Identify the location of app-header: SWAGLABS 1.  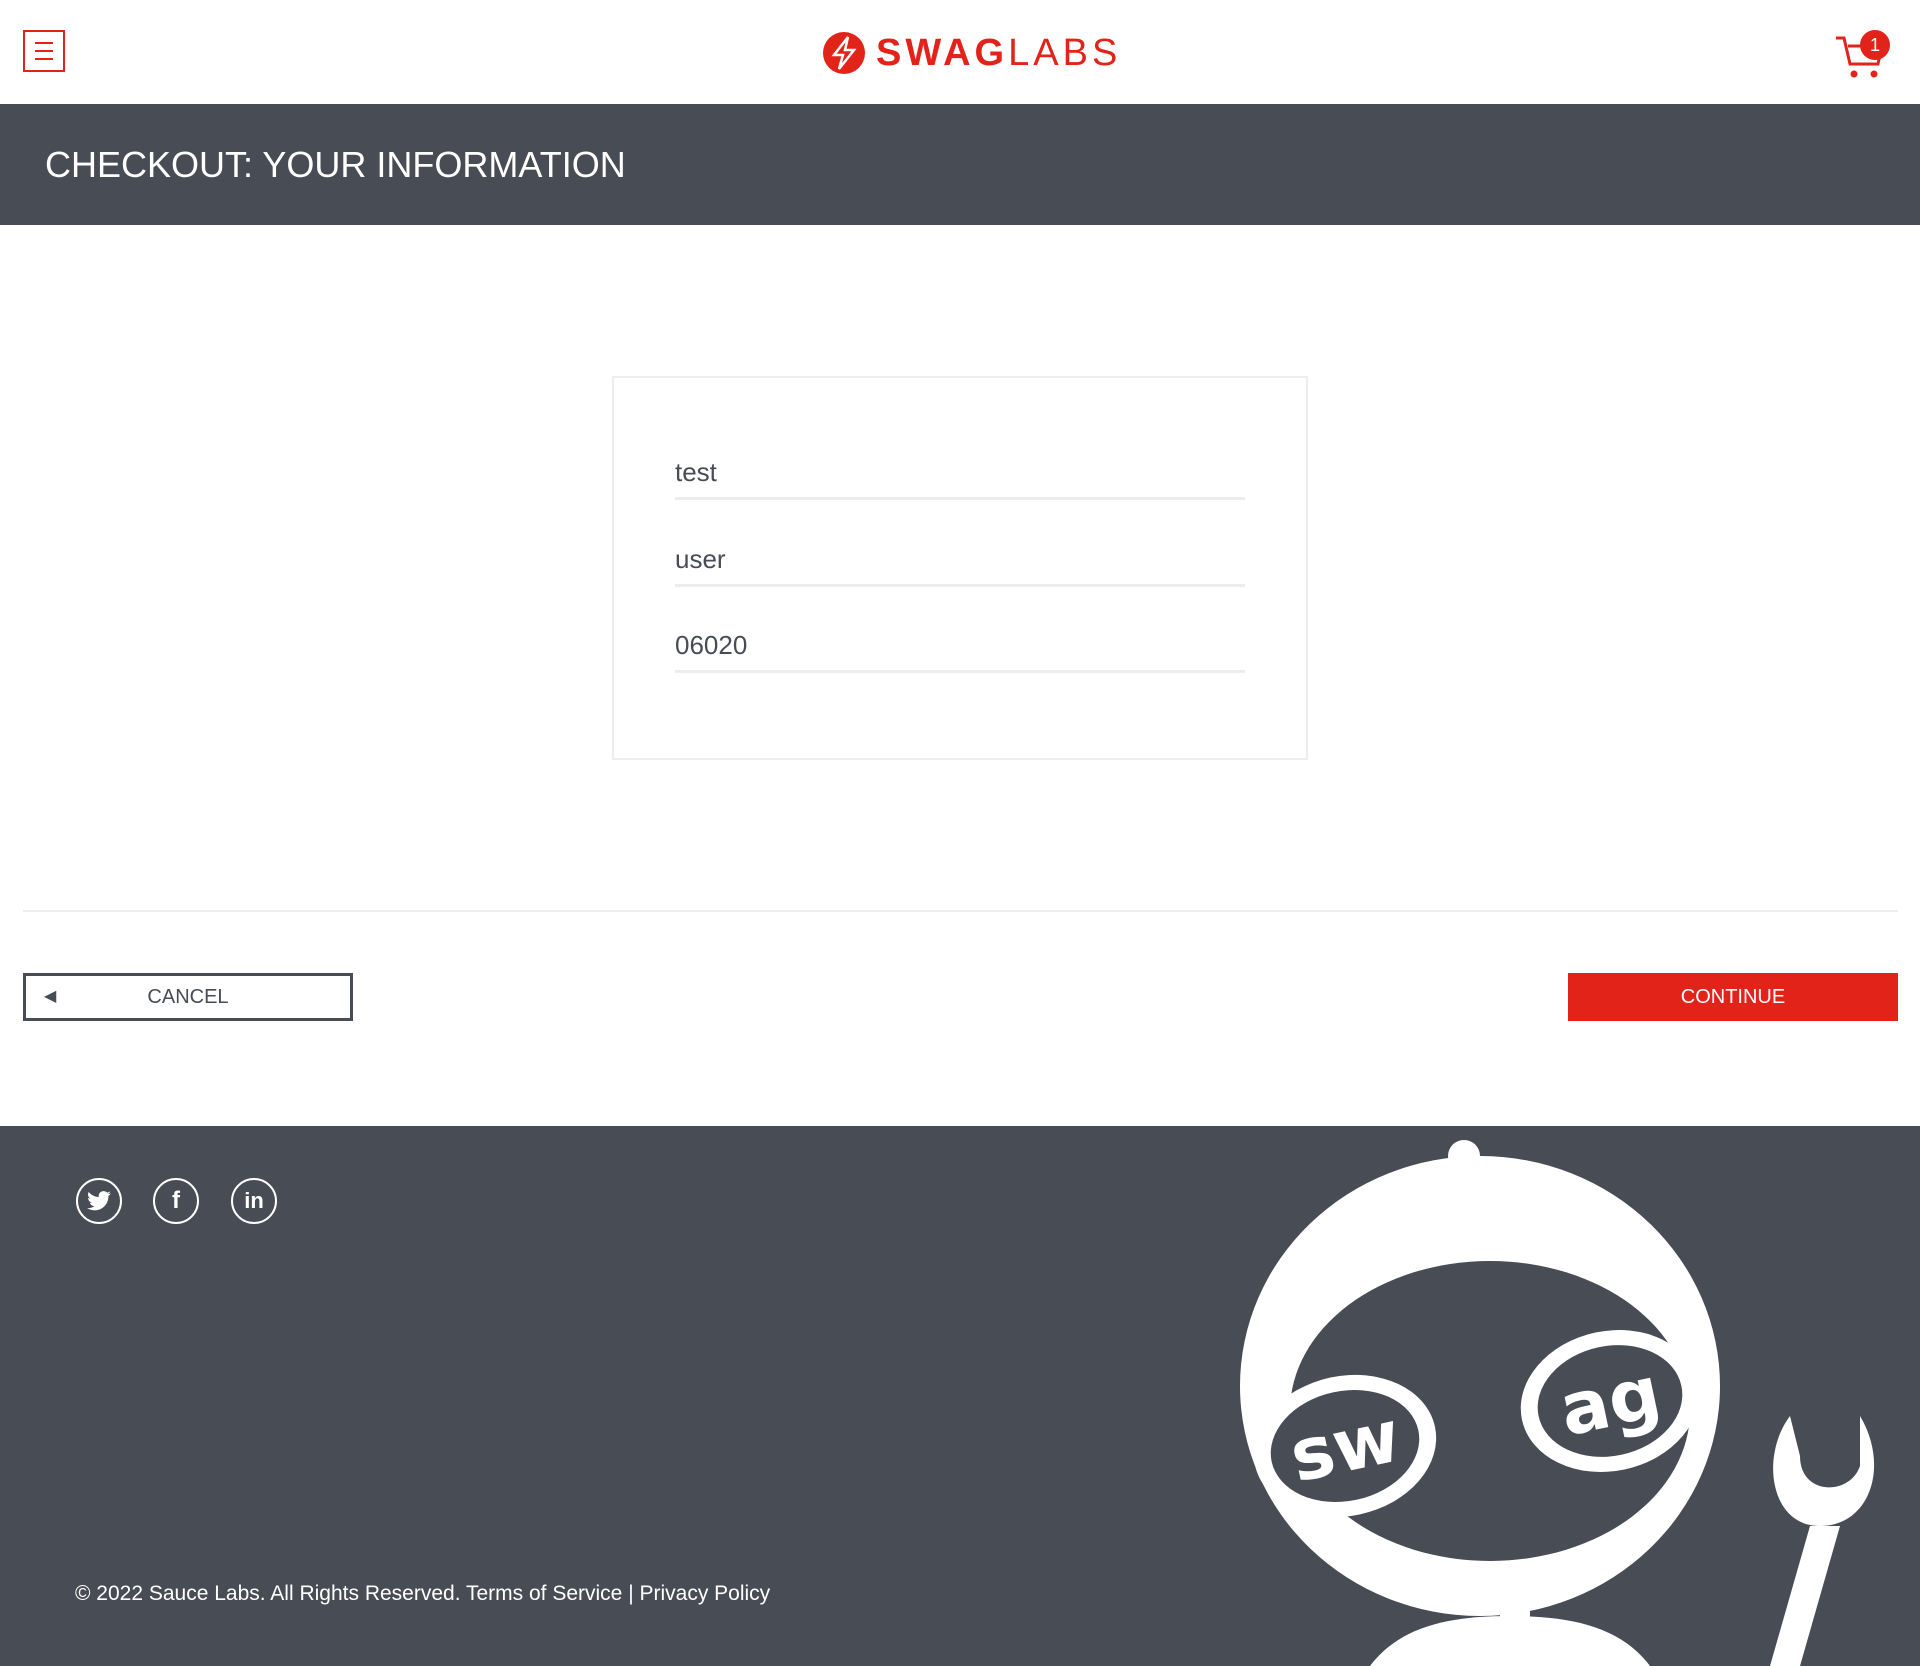
(960, 52).